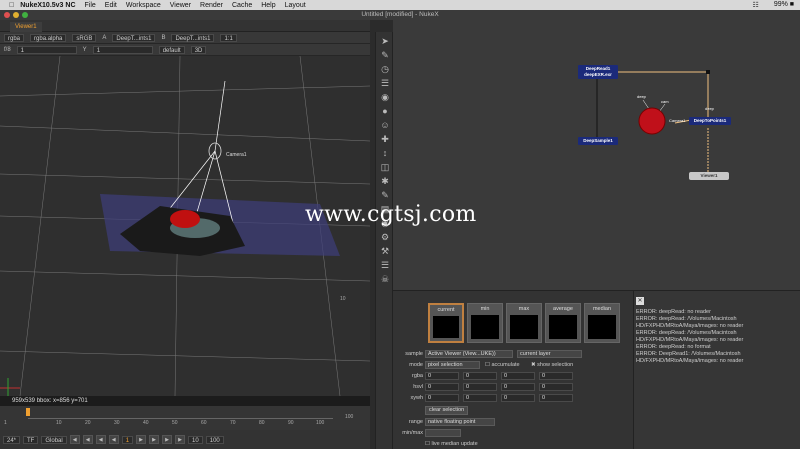 The image size is (800, 449). What do you see at coordinates (185, 418) in the screenshot?
I see `timeline: 1 10 20 30 40 50 60 70 80 90 100 100` at bounding box center [185, 418].